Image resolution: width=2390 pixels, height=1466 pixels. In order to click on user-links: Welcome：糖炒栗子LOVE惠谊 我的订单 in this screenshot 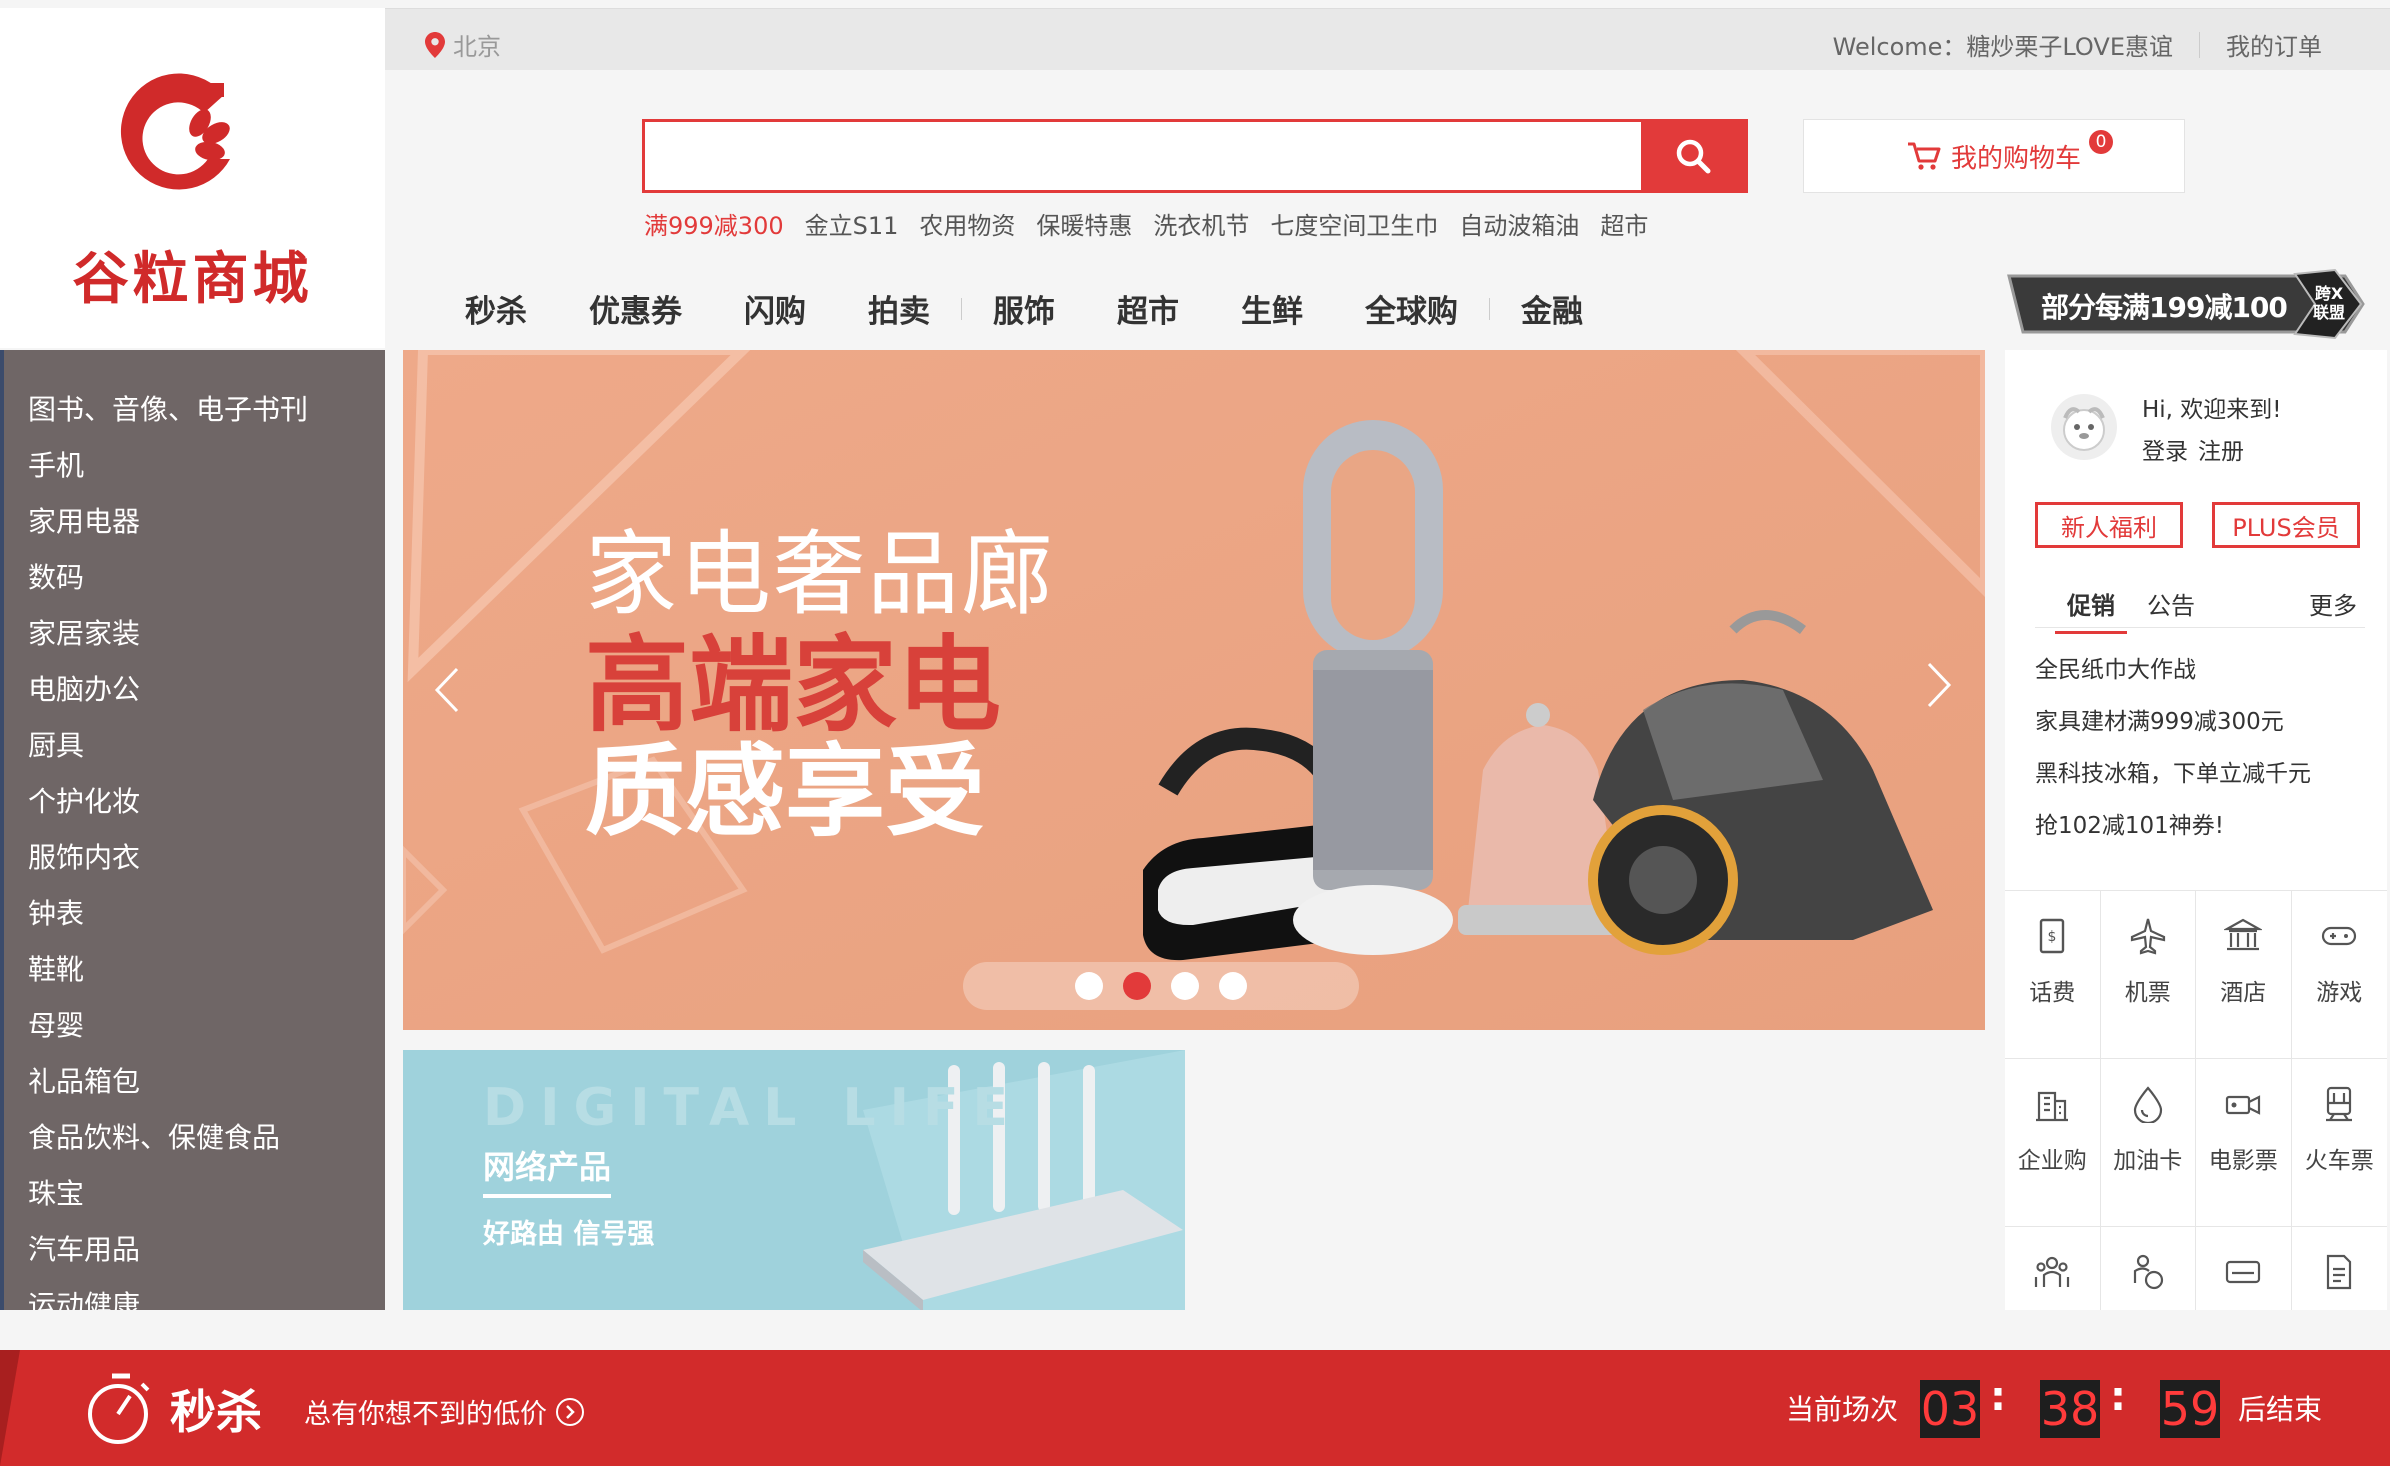, I will do `click(2077, 44)`.